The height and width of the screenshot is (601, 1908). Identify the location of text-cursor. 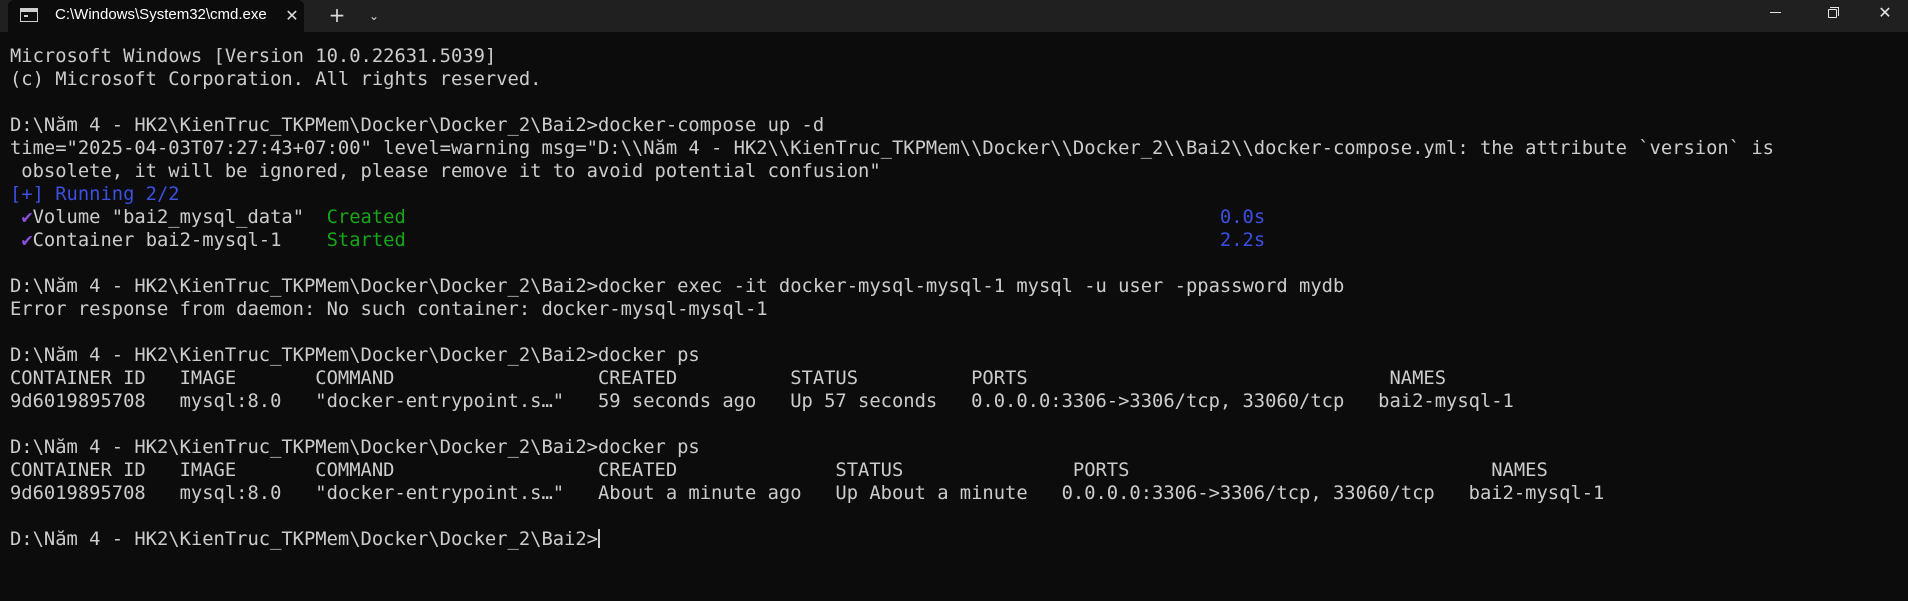
(598, 538).